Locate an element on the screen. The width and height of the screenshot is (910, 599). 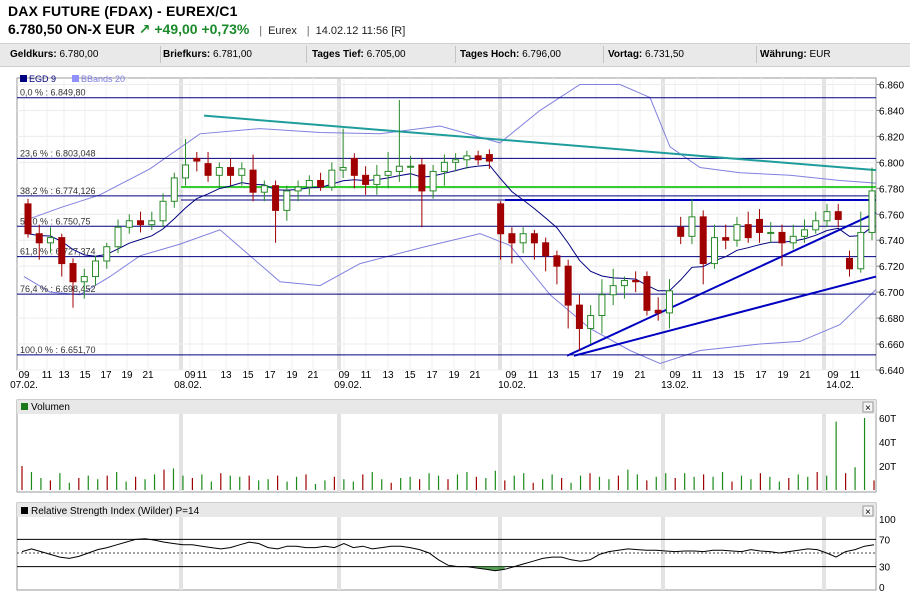
volume-y-label: 20T is located at coordinates (887, 467).